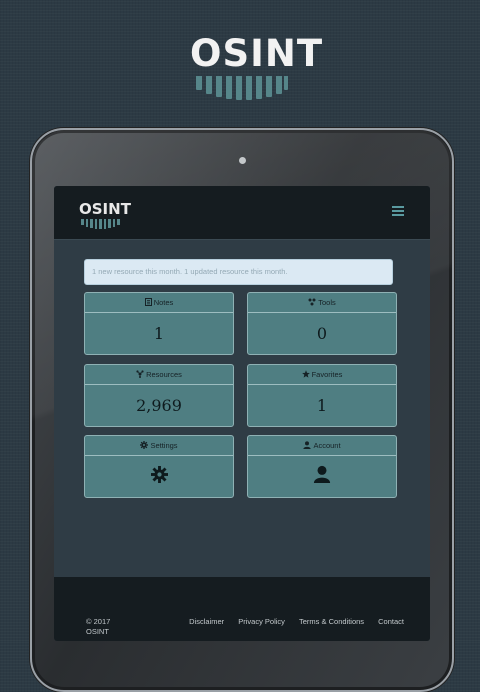 Image resolution: width=480 pixels, height=692 pixels. I want to click on settings-card: Settings, so click(159, 466).